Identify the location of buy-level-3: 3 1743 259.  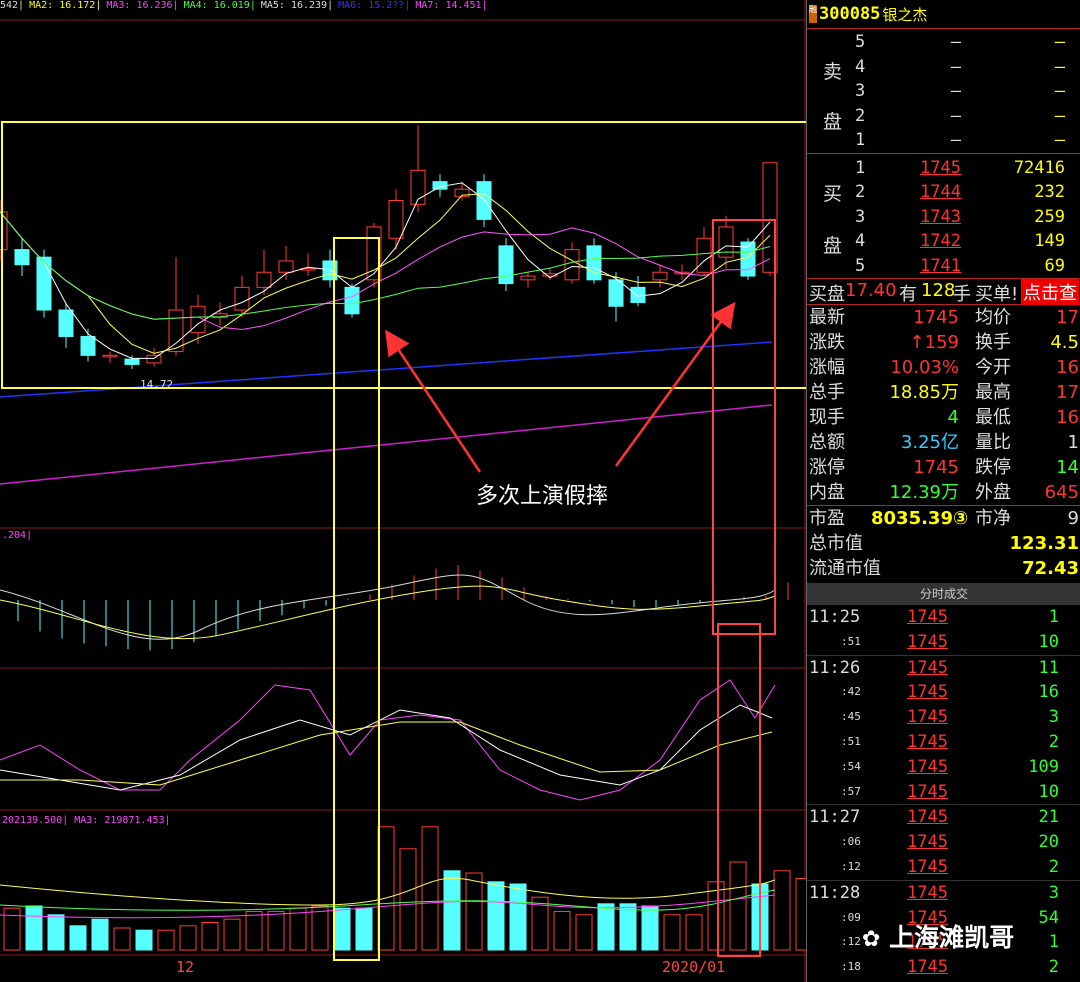
(943, 217).